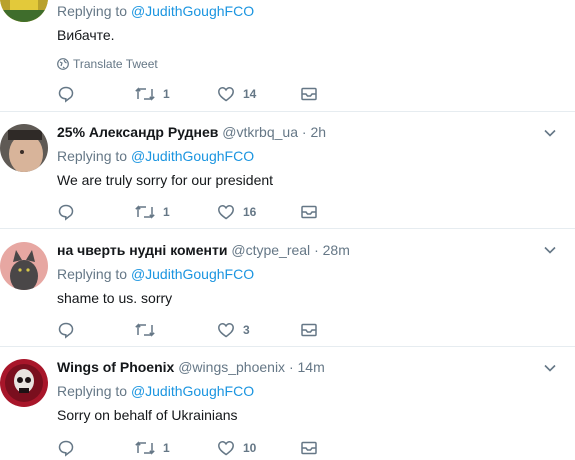 This screenshot has width=575, height=460. I want to click on tweet-text: Sorry on behalf of Ukrainians, so click(147, 415).